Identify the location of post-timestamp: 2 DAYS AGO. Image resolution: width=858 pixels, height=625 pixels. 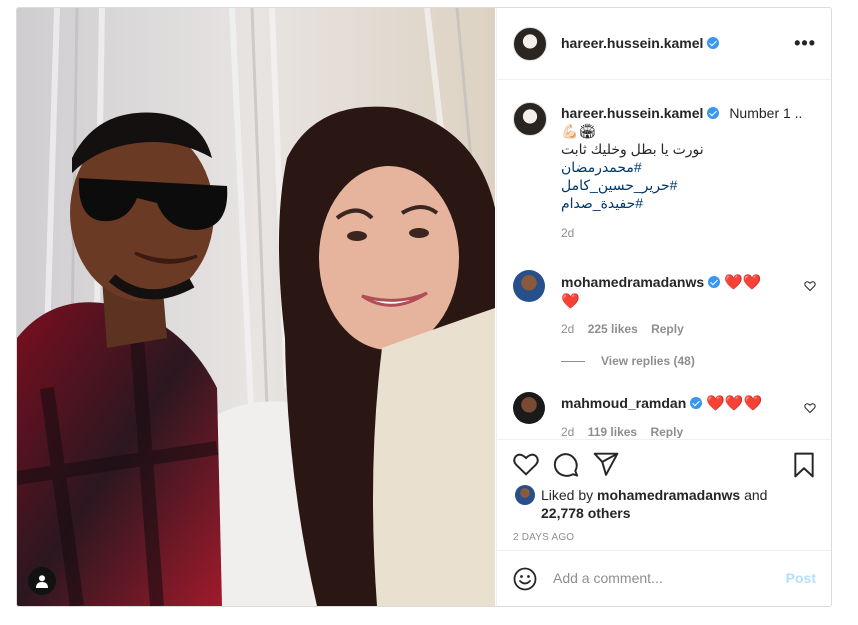
(544, 537).